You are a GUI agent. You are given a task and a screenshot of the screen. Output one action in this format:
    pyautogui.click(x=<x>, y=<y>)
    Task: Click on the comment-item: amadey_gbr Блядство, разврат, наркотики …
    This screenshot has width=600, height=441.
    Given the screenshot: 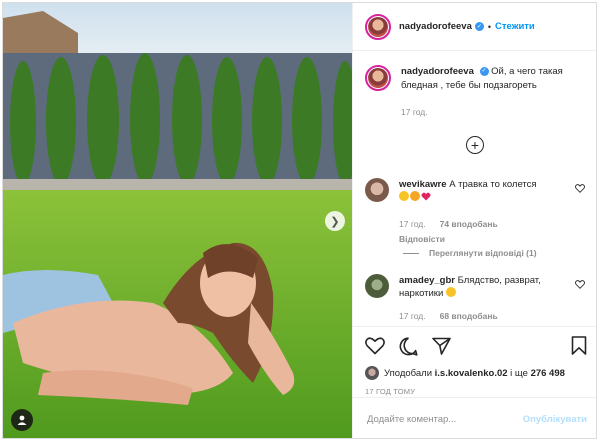 What is the action you would take?
    pyautogui.click(x=476, y=298)
    